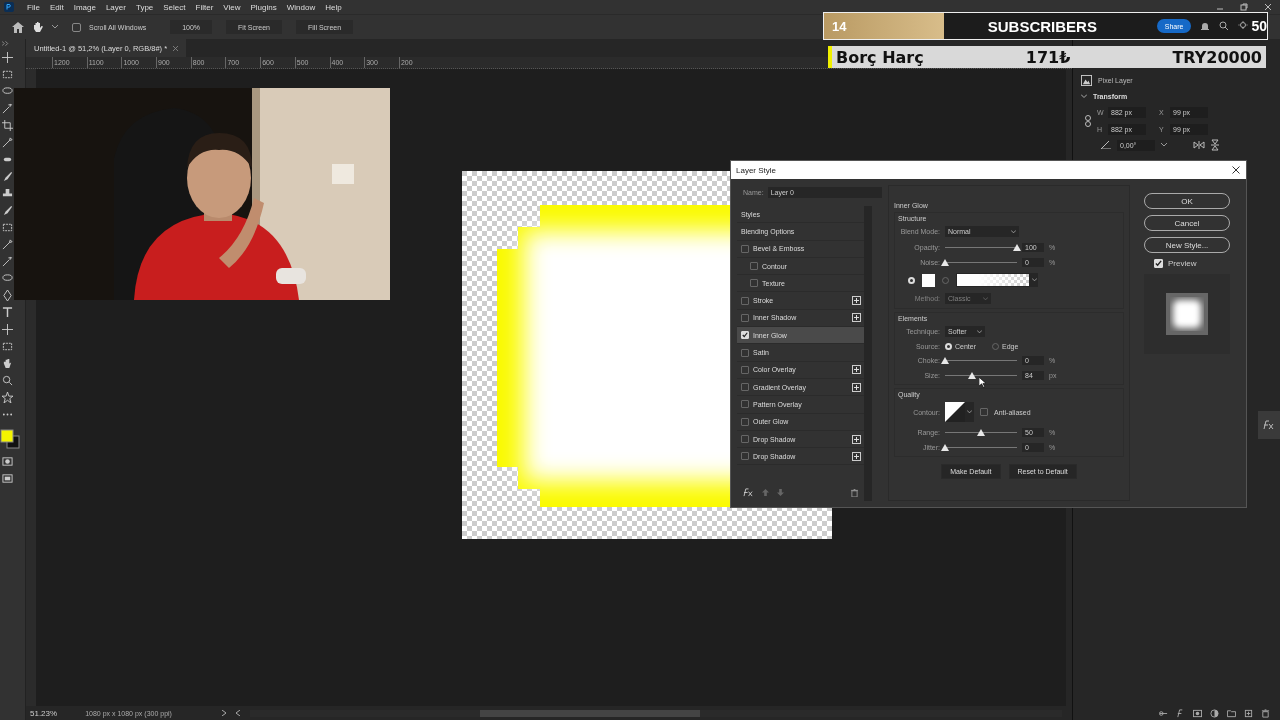 This screenshot has width=1280, height=720. I want to click on chevron-icon, so click(1084, 96).